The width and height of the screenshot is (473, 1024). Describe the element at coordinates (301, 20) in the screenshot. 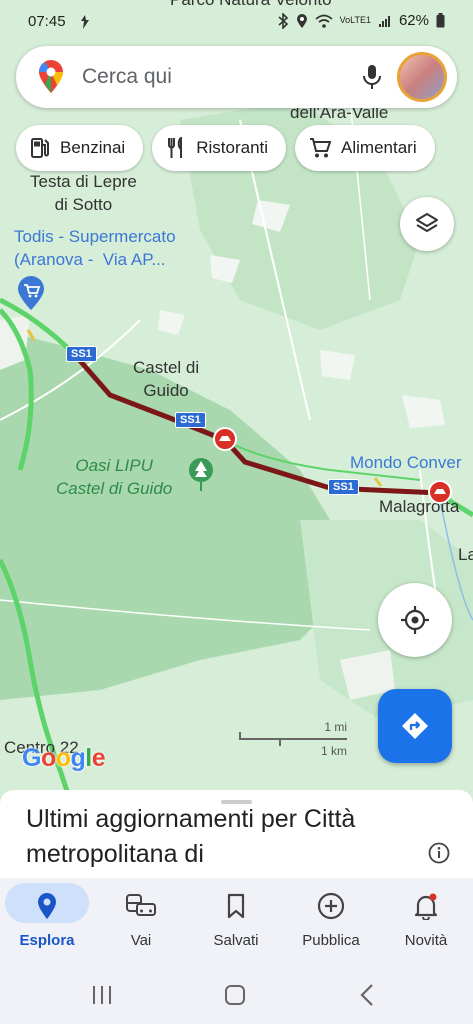

I see `location-icon` at that location.